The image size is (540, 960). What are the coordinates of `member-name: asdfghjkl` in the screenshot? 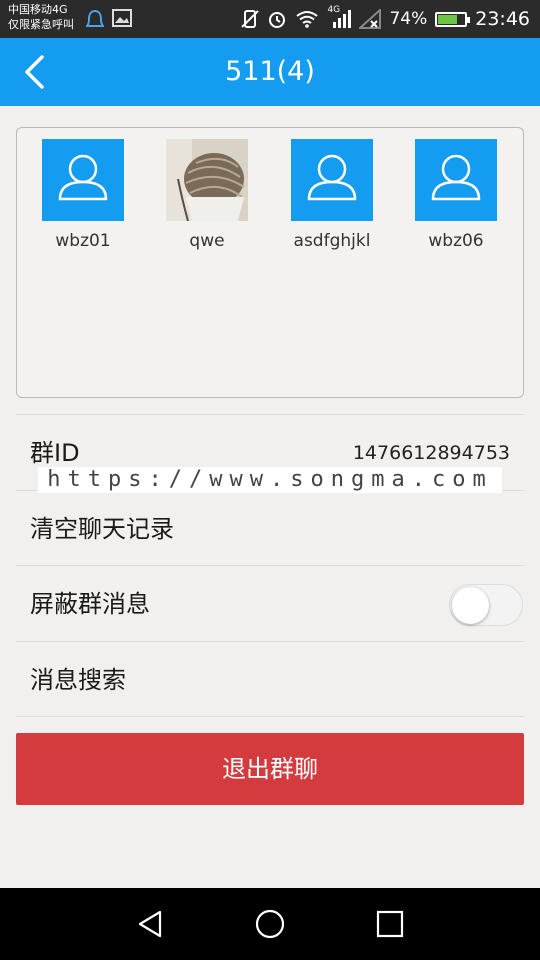 It's located at (332, 241).